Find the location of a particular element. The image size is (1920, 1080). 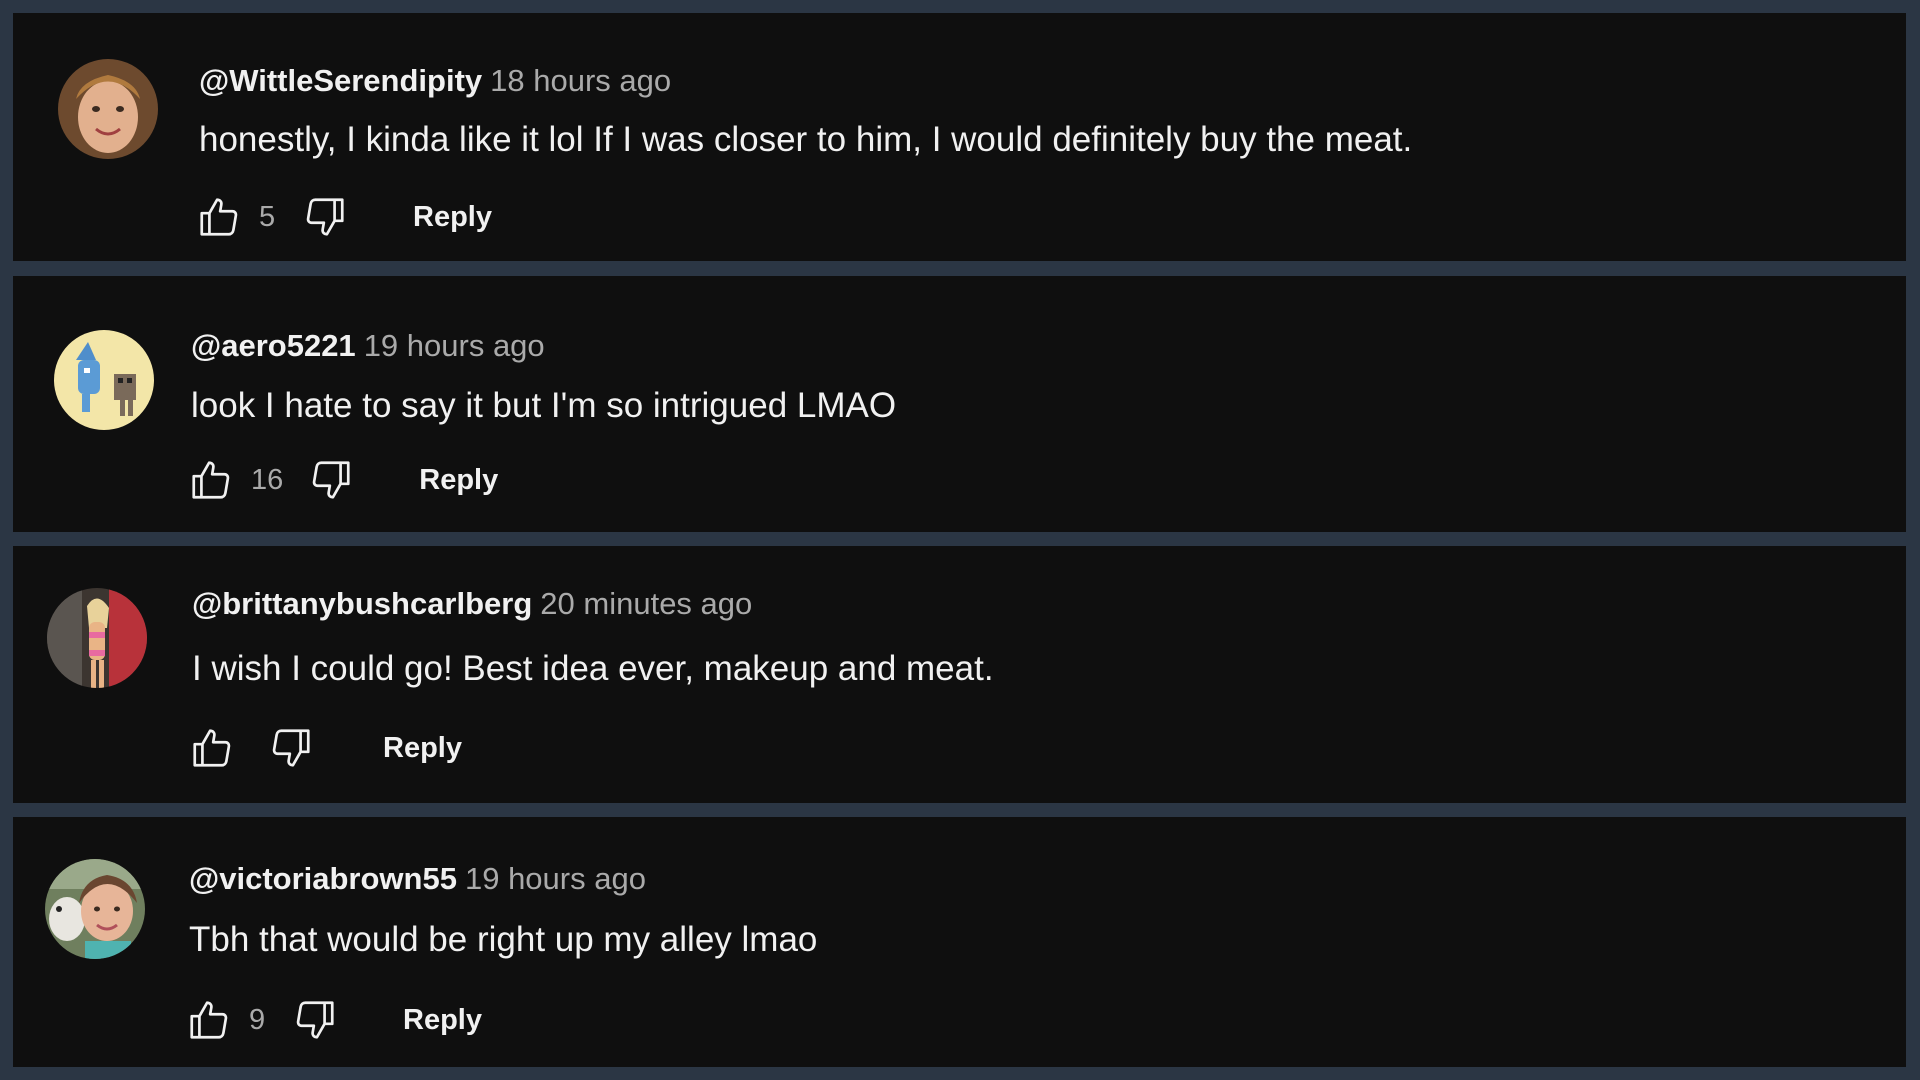

comment-author: @brittanybushcarlberg is located at coordinates (362, 603).